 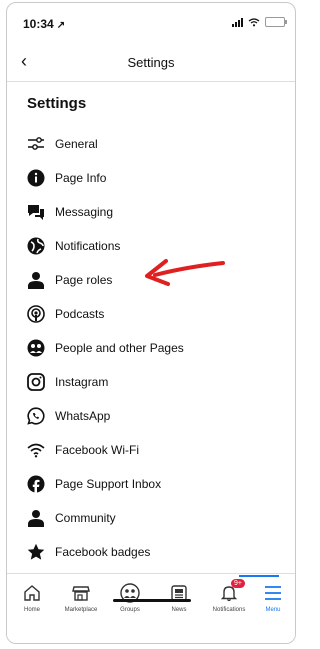 What do you see at coordinates (36, 178) in the screenshot?
I see `info-icon` at bounding box center [36, 178].